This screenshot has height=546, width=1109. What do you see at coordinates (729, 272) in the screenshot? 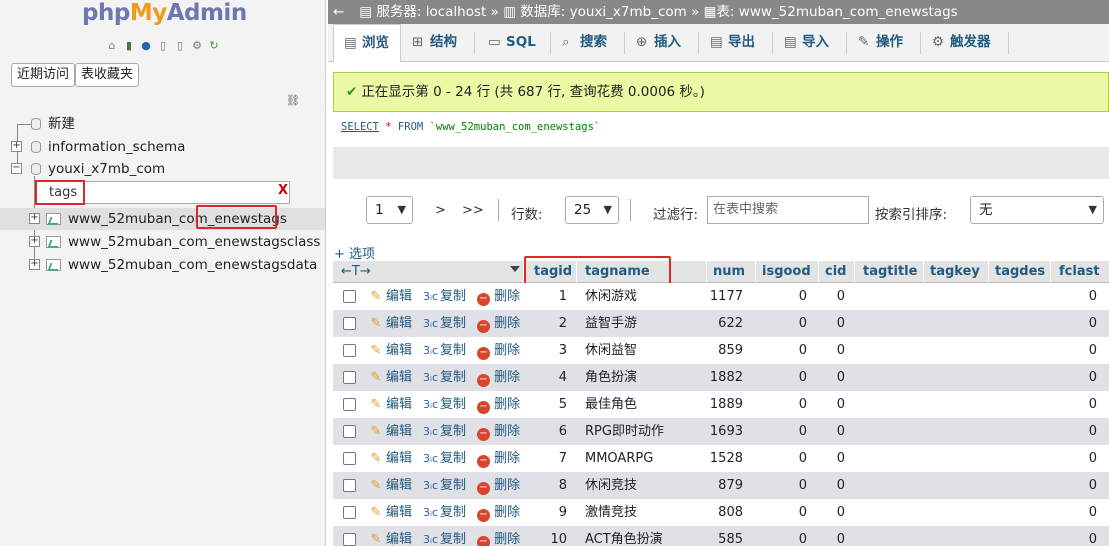
I see `column-header-num: num` at bounding box center [729, 272].